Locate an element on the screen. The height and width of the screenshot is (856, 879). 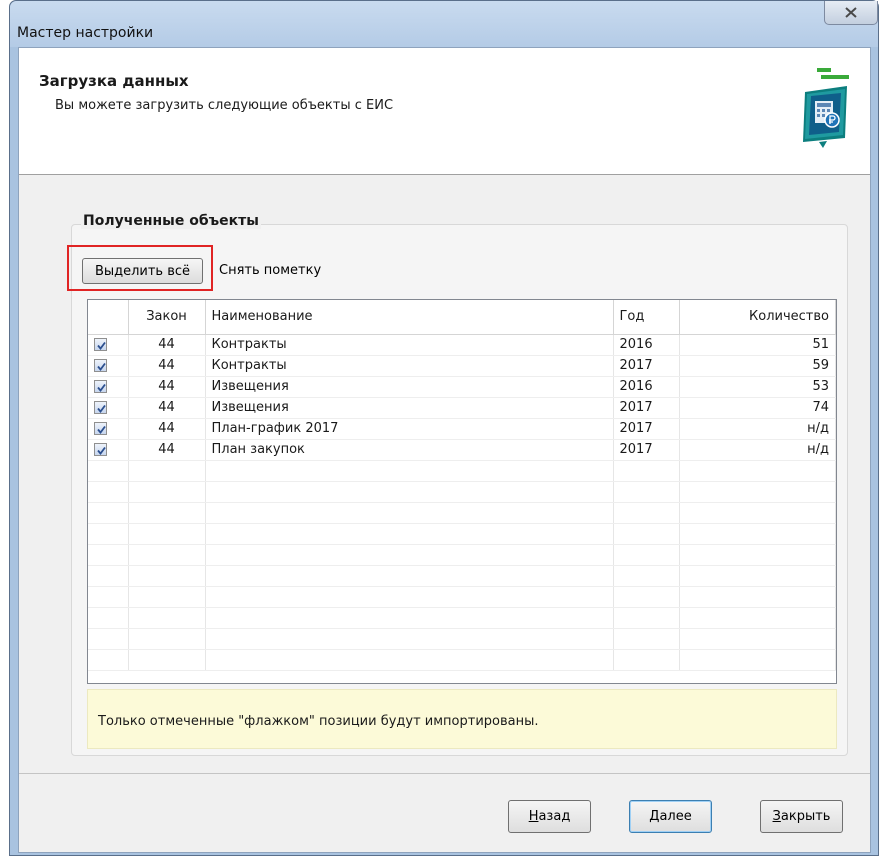
cell-name: План закупок is located at coordinates (409, 450).